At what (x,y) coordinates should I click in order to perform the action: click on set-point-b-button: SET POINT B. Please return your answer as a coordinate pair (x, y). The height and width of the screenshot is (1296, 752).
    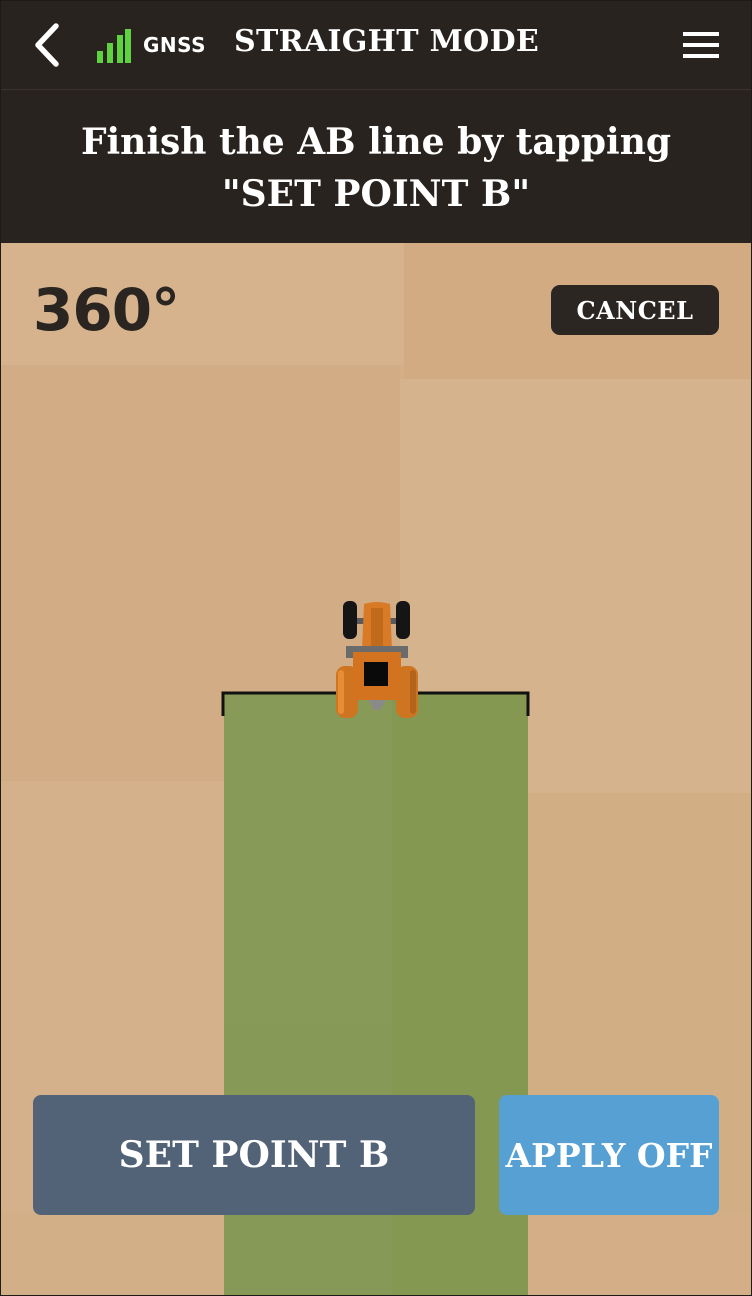
    Looking at the image, I should click on (254, 1155).